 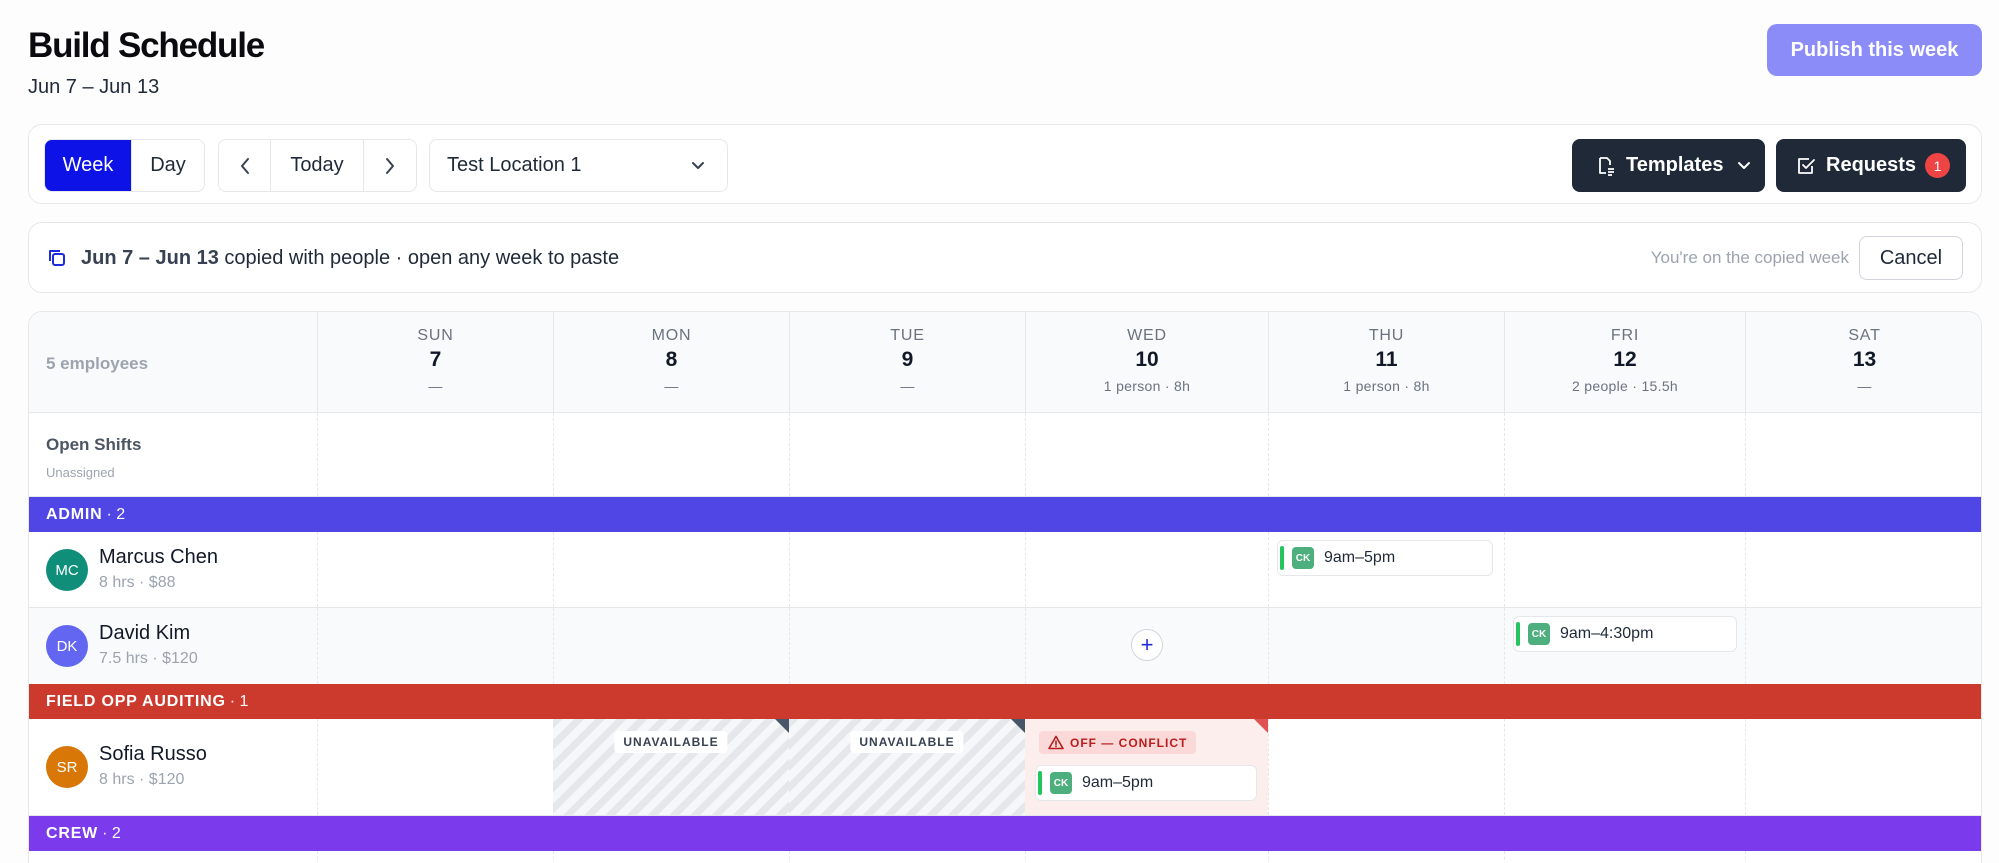 I want to click on week-range: Jun 7 – Jun 13, so click(x=94, y=87).